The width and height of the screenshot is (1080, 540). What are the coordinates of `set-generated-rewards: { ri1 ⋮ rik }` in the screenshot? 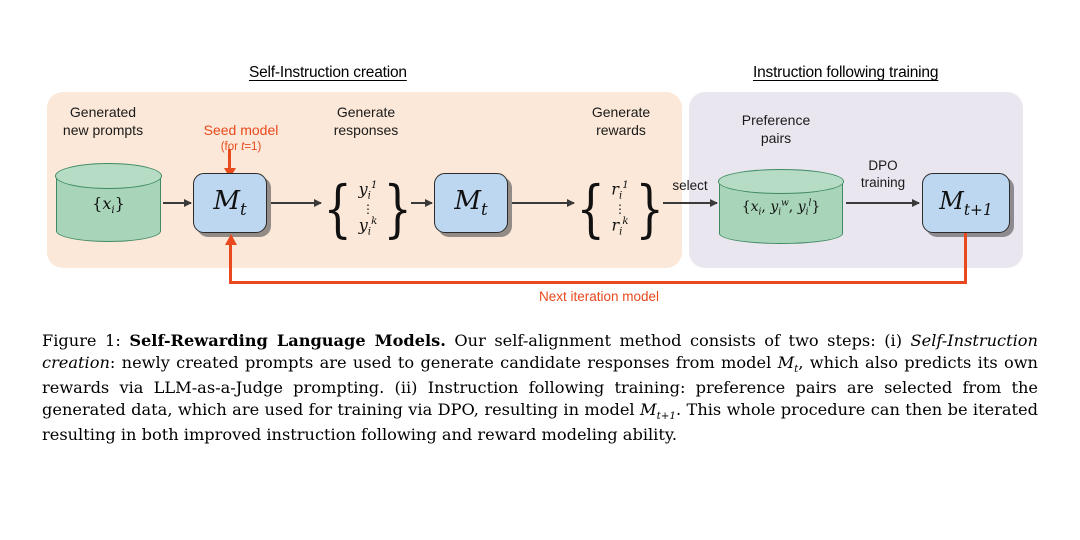 It's located at (619, 209).